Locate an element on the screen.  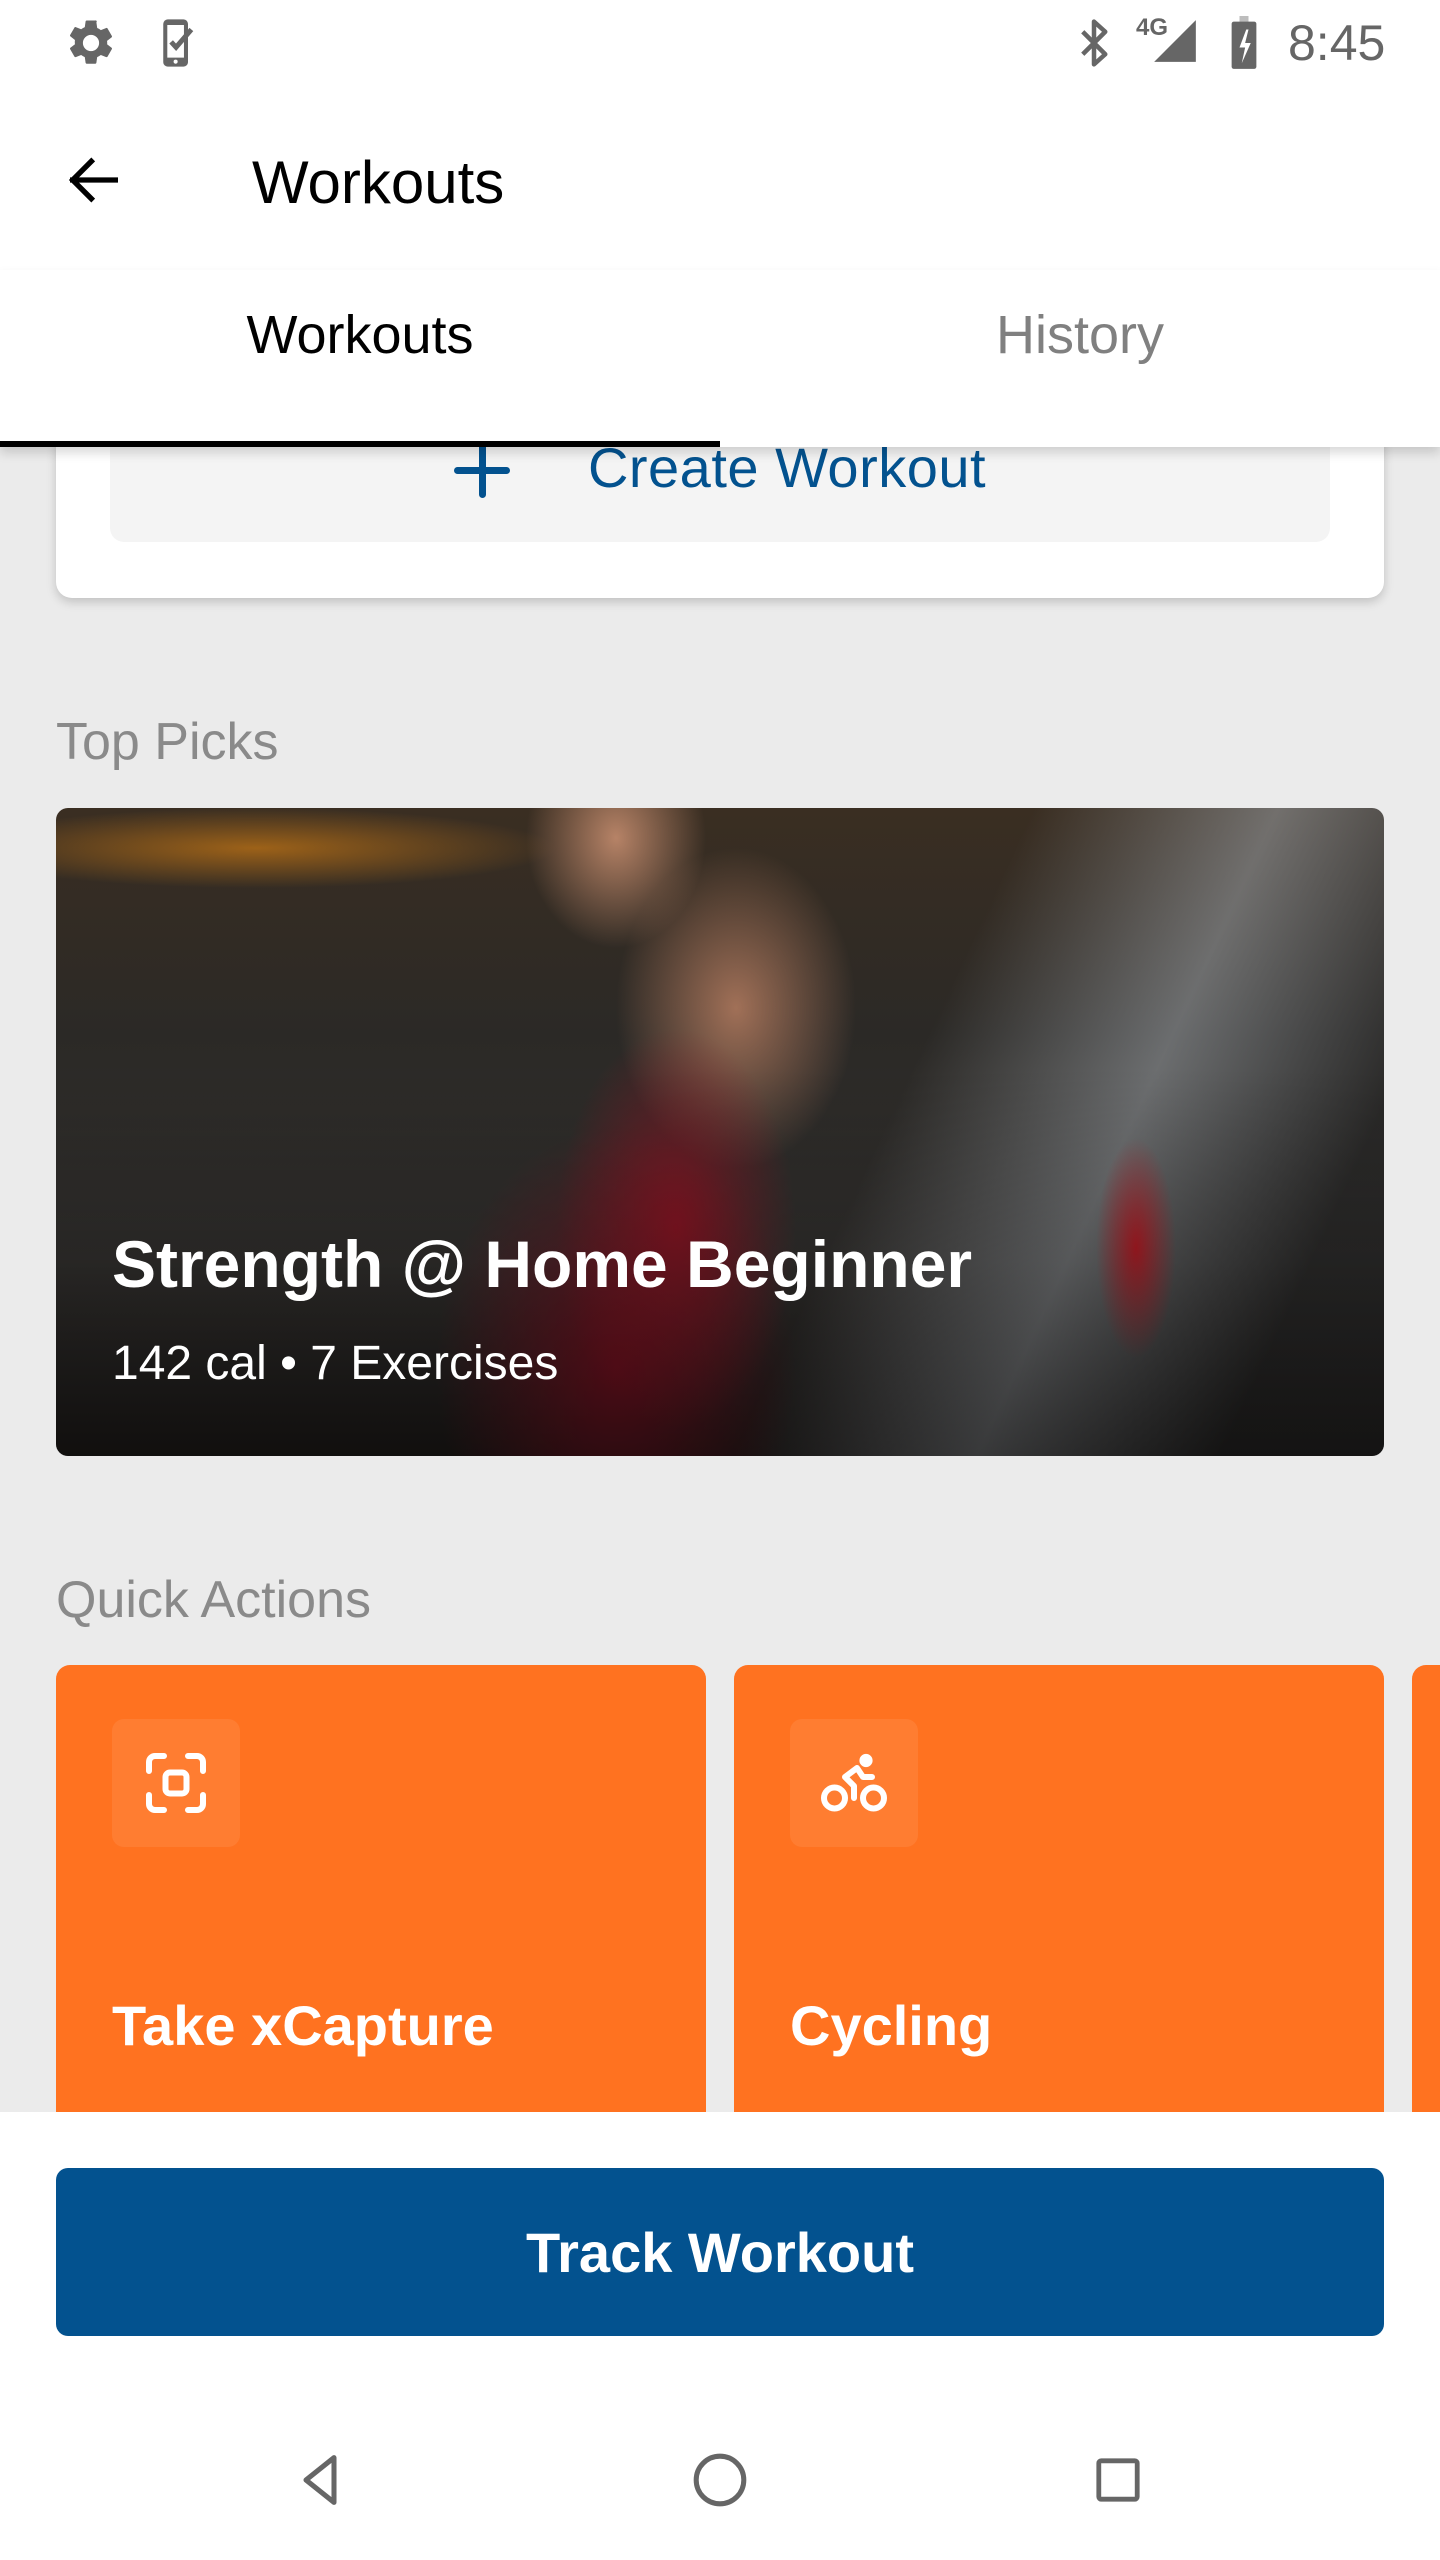
app-bar: Workouts is located at coordinates (720, 183).